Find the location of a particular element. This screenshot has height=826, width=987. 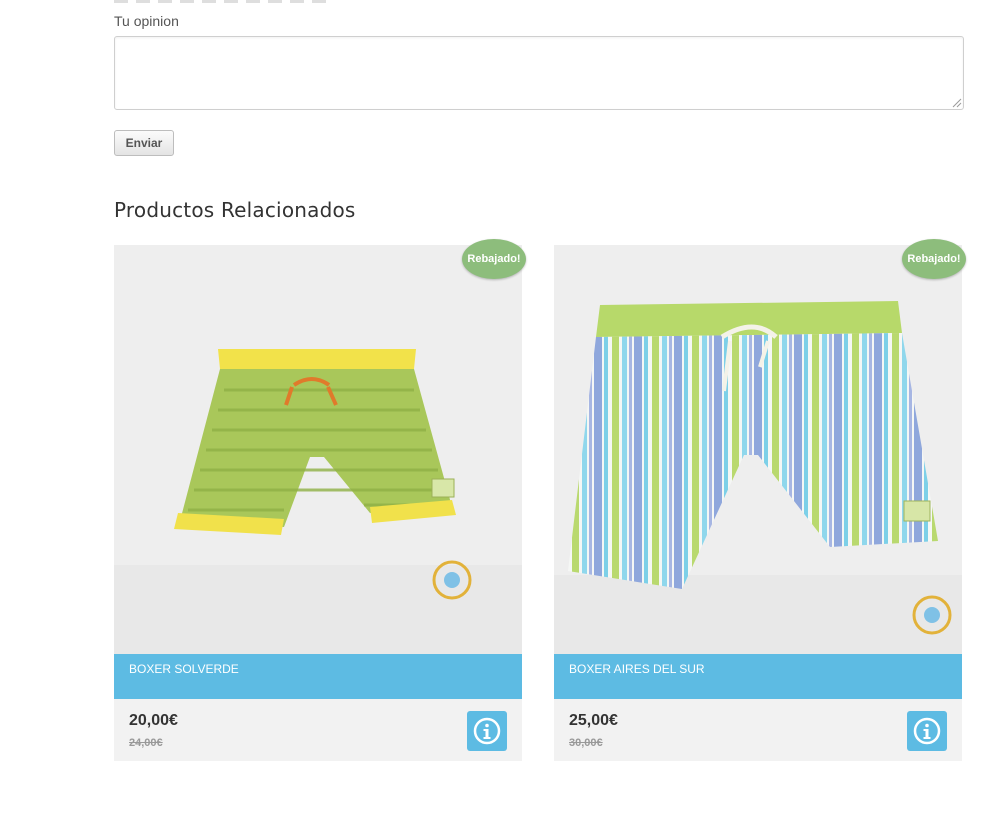

previous-content-edge is located at coordinates (224, 1).